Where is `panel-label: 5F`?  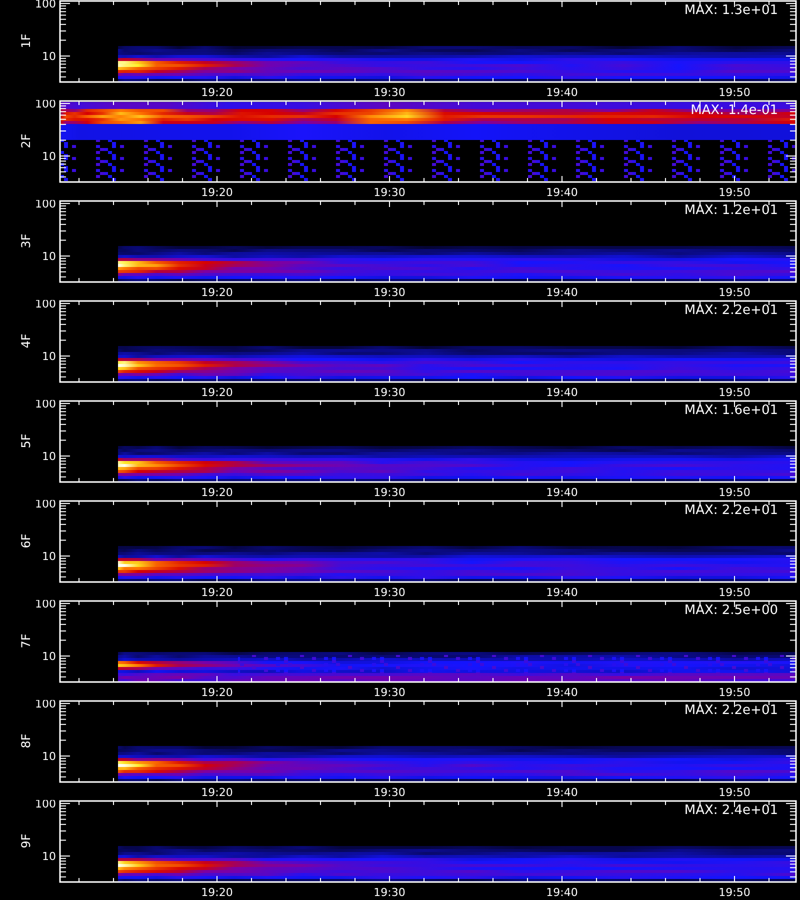 panel-label: 5F is located at coordinates (26, 441).